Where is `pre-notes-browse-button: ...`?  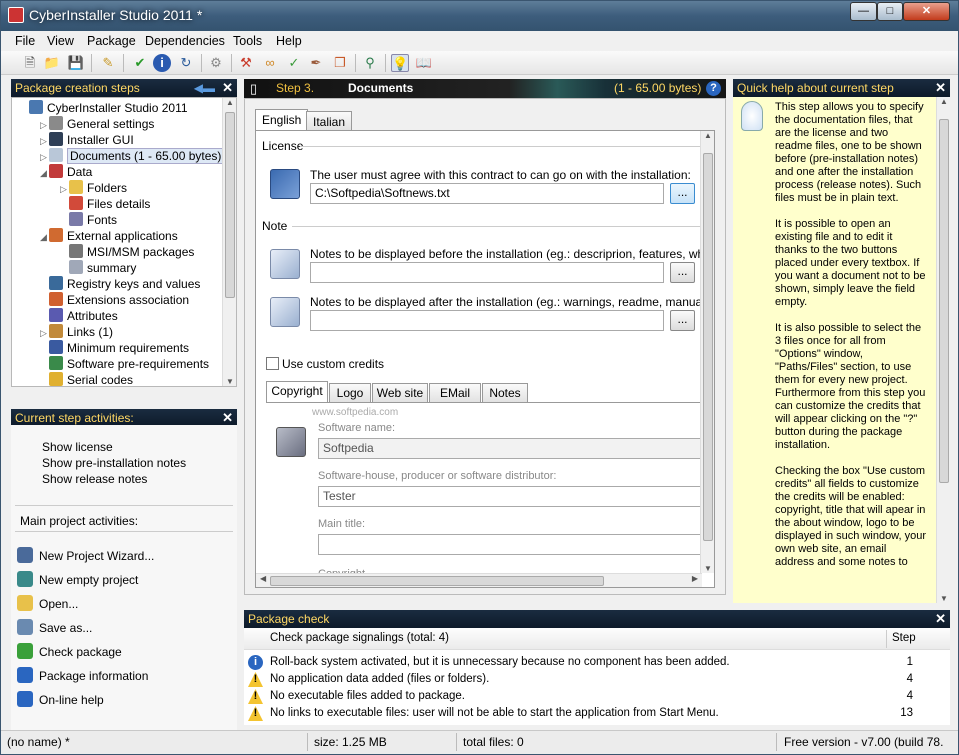
pre-notes-browse-button: ... is located at coordinates (682, 272).